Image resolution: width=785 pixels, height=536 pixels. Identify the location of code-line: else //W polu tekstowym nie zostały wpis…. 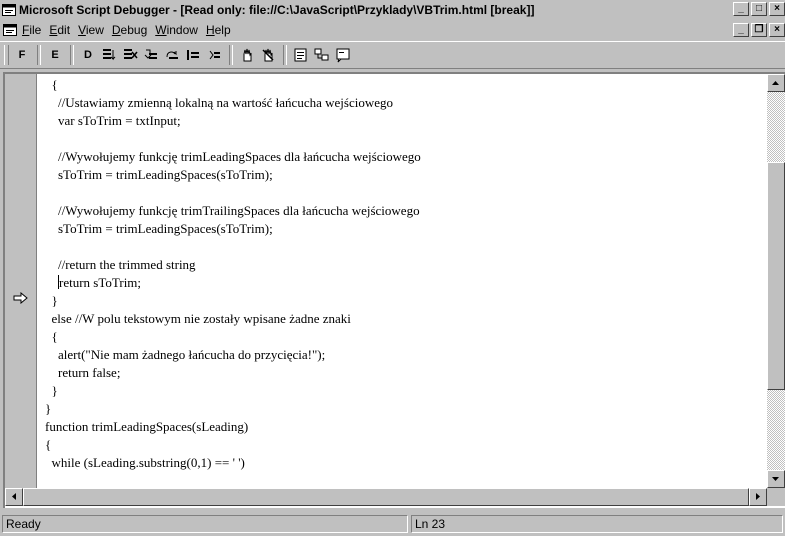
(198, 318).